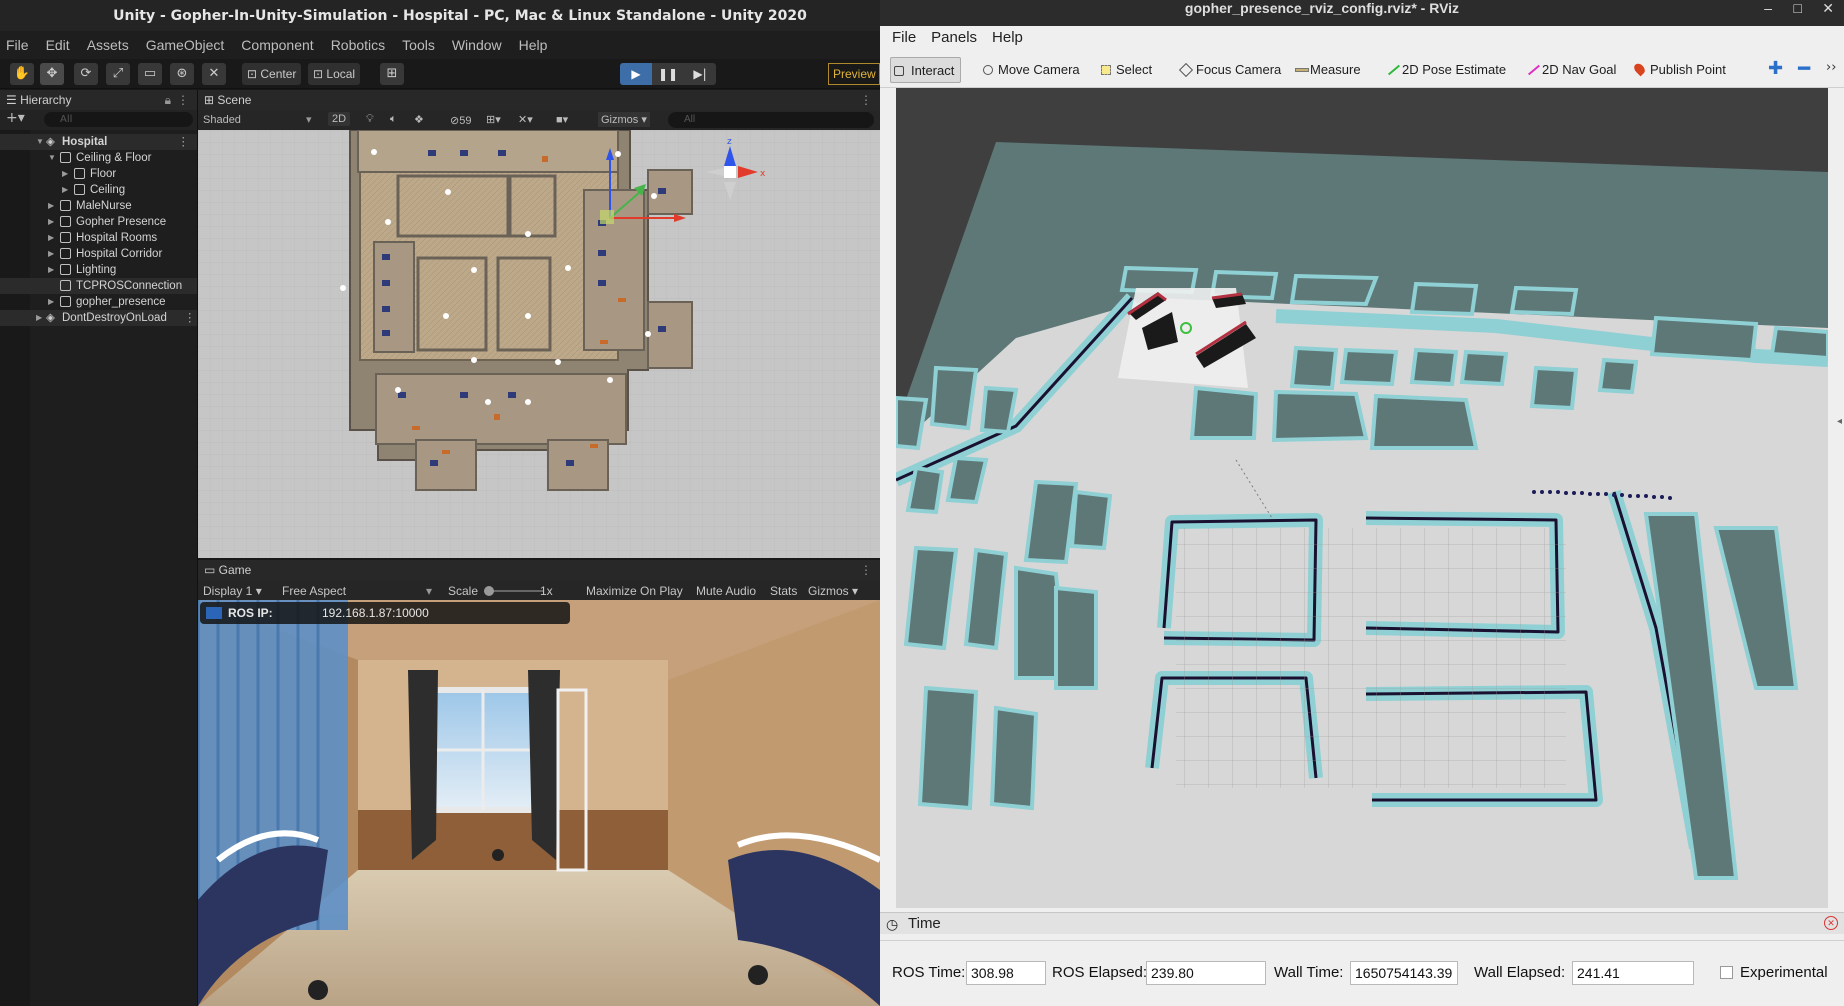  What do you see at coordinates (1679, 70) in the screenshot?
I see `tool-publish-point: Publish Point` at bounding box center [1679, 70].